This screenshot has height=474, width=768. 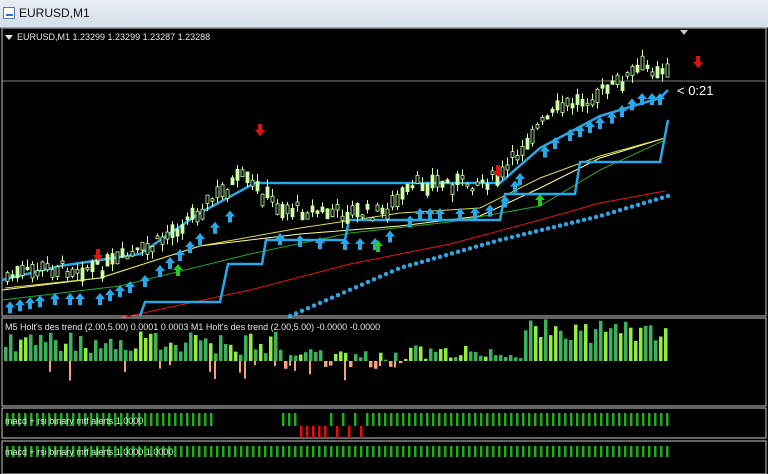 What do you see at coordinates (384, 457) in the screenshot?
I see `indicator-3-frame` at bounding box center [384, 457].